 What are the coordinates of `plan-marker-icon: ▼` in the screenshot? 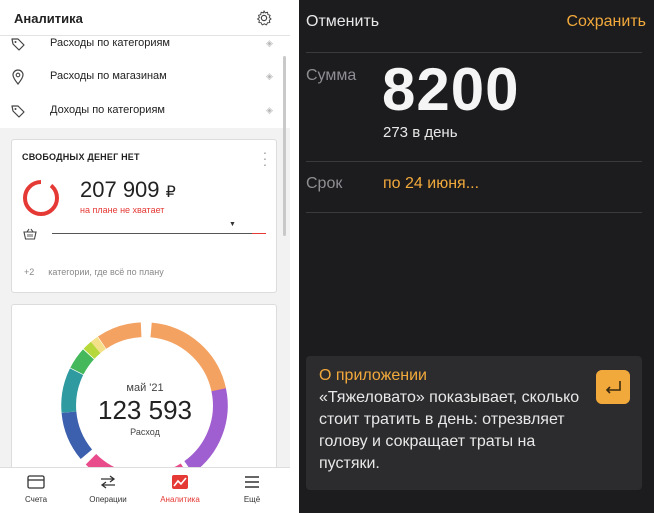 It's located at (232, 224).